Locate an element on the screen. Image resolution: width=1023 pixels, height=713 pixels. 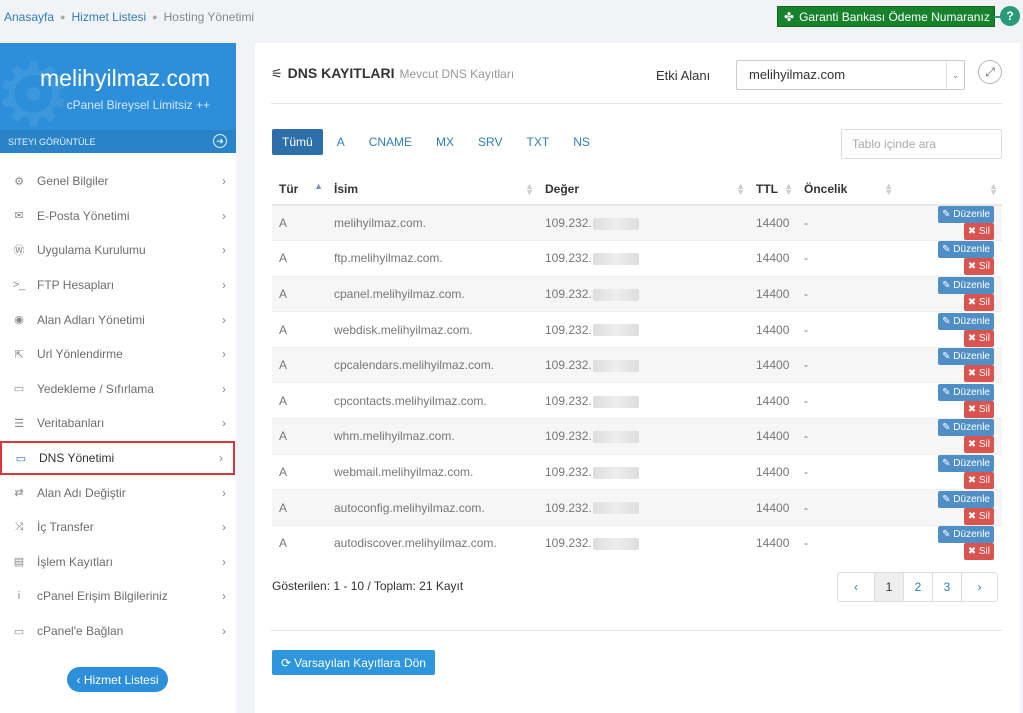
breadcrumb-home: Anasayfa is located at coordinates (29, 17).